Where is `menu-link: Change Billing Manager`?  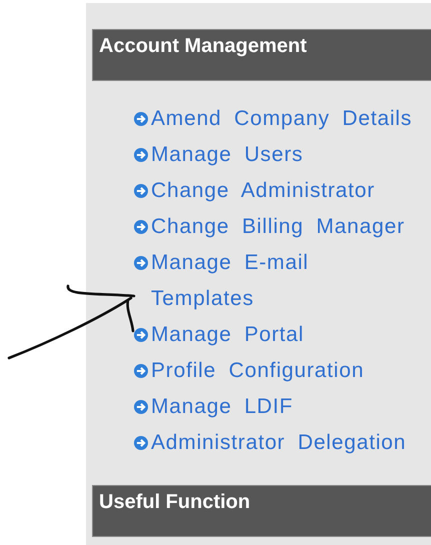 menu-link: Change Billing Manager is located at coordinates (278, 227).